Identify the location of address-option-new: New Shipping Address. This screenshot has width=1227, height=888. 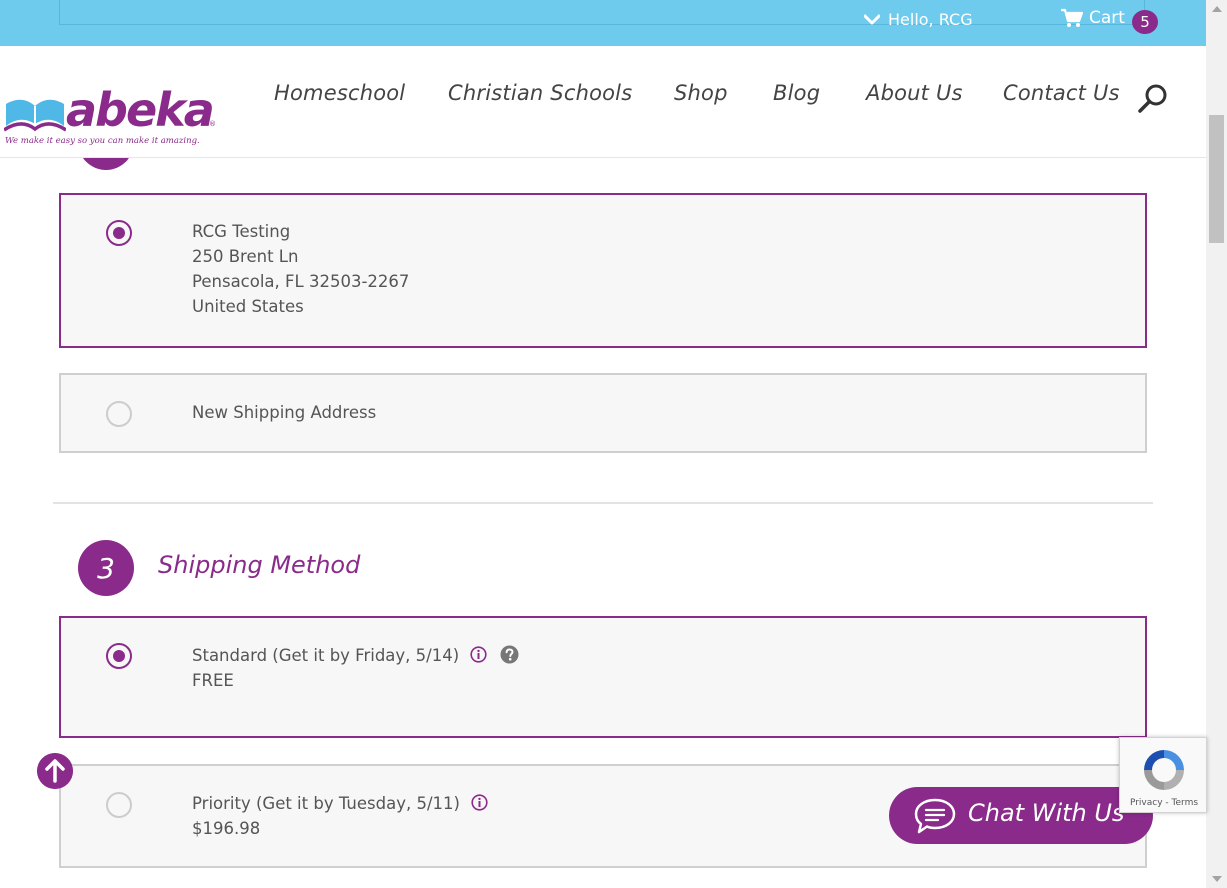
(603, 413).